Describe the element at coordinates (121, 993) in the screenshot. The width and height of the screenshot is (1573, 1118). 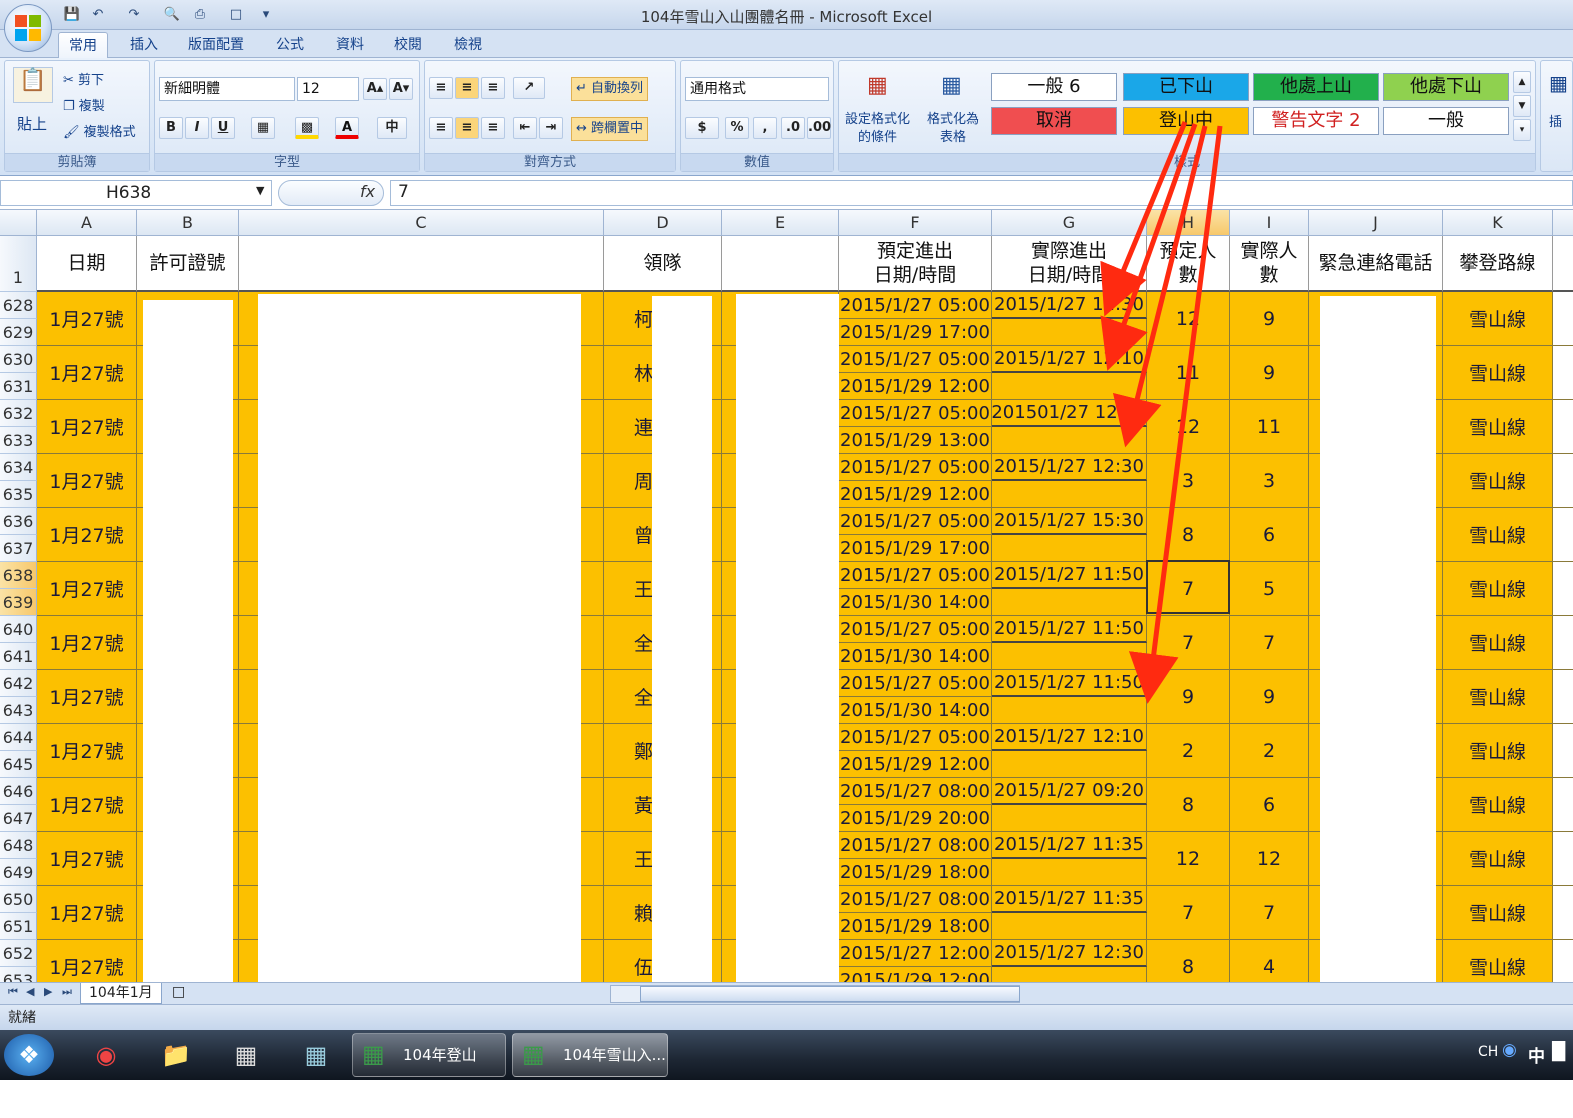
I see `sheet-tab-jan: 104年1月` at that location.